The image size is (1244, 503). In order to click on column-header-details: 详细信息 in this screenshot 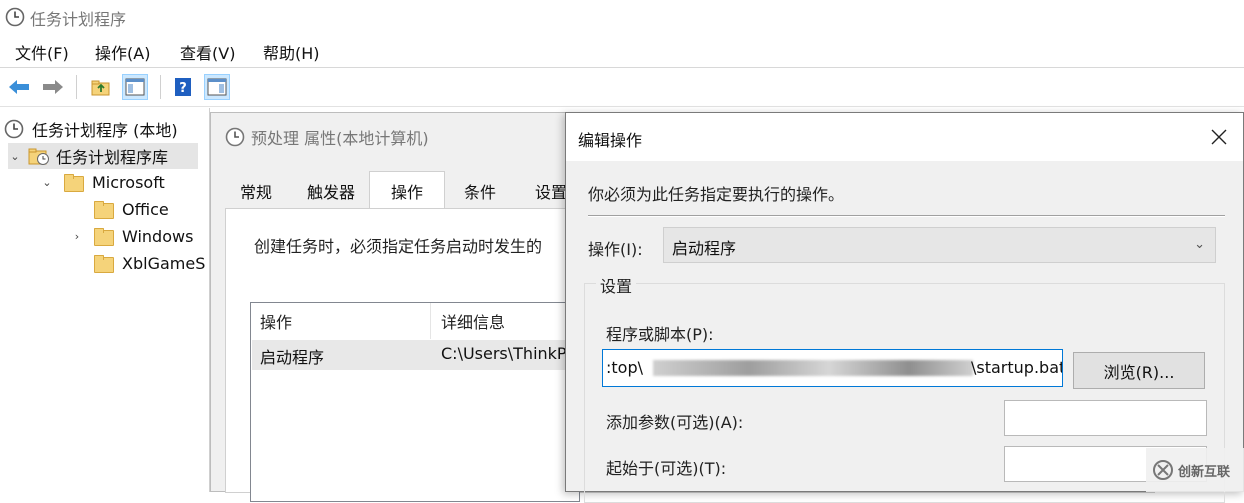, I will do `click(473, 321)`.